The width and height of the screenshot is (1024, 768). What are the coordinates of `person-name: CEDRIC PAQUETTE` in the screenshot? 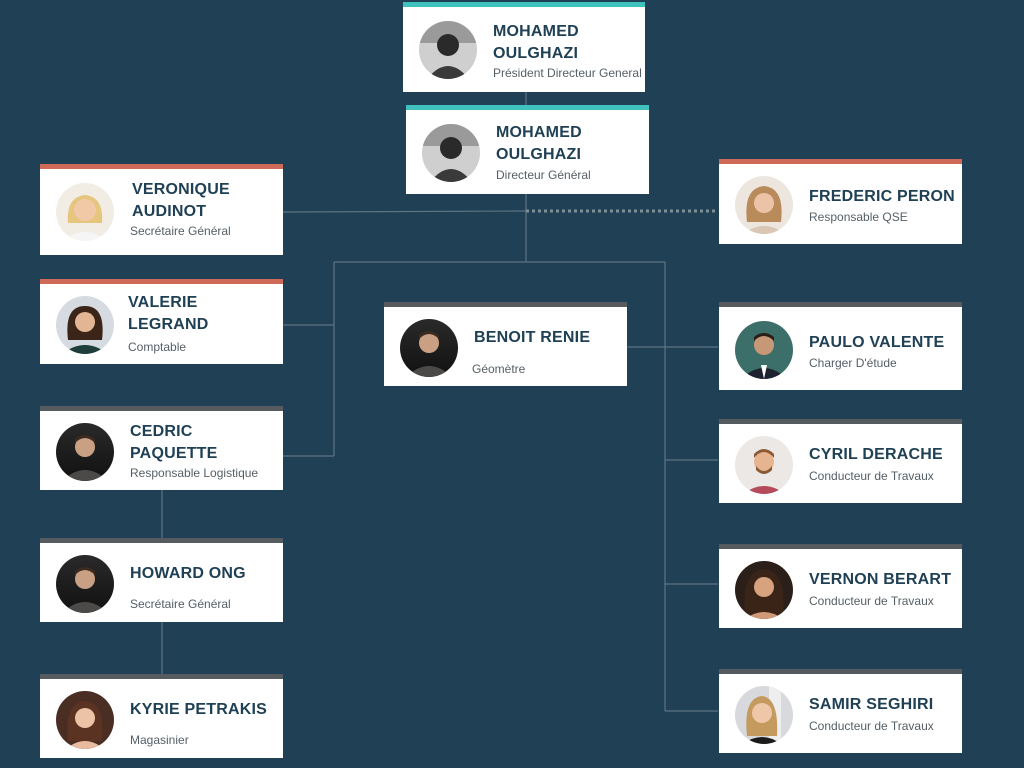 It's located at (174, 442).